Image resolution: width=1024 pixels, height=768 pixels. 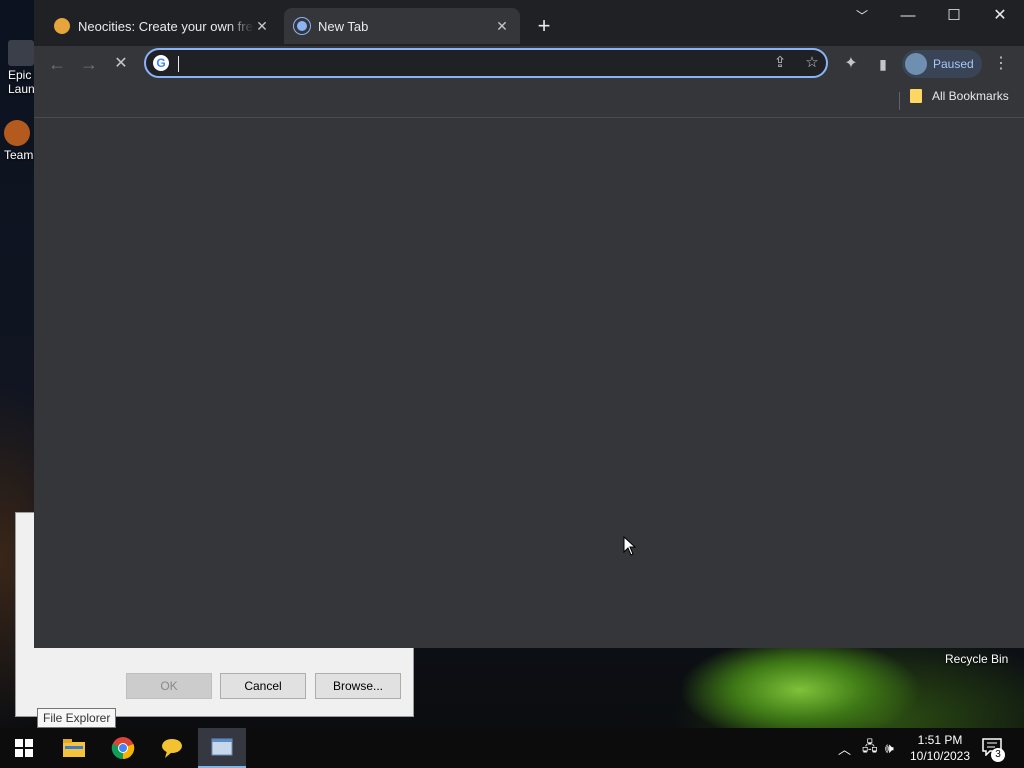 I want to click on tab-title: New Tab, so click(x=343, y=26).